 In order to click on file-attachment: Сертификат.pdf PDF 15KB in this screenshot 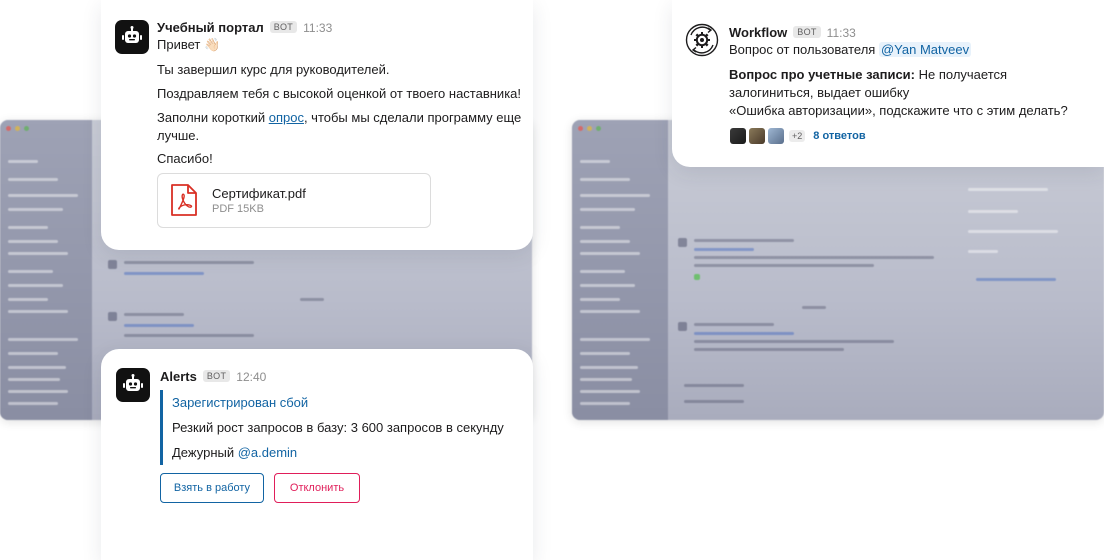, I will do `click(294, 200)`.